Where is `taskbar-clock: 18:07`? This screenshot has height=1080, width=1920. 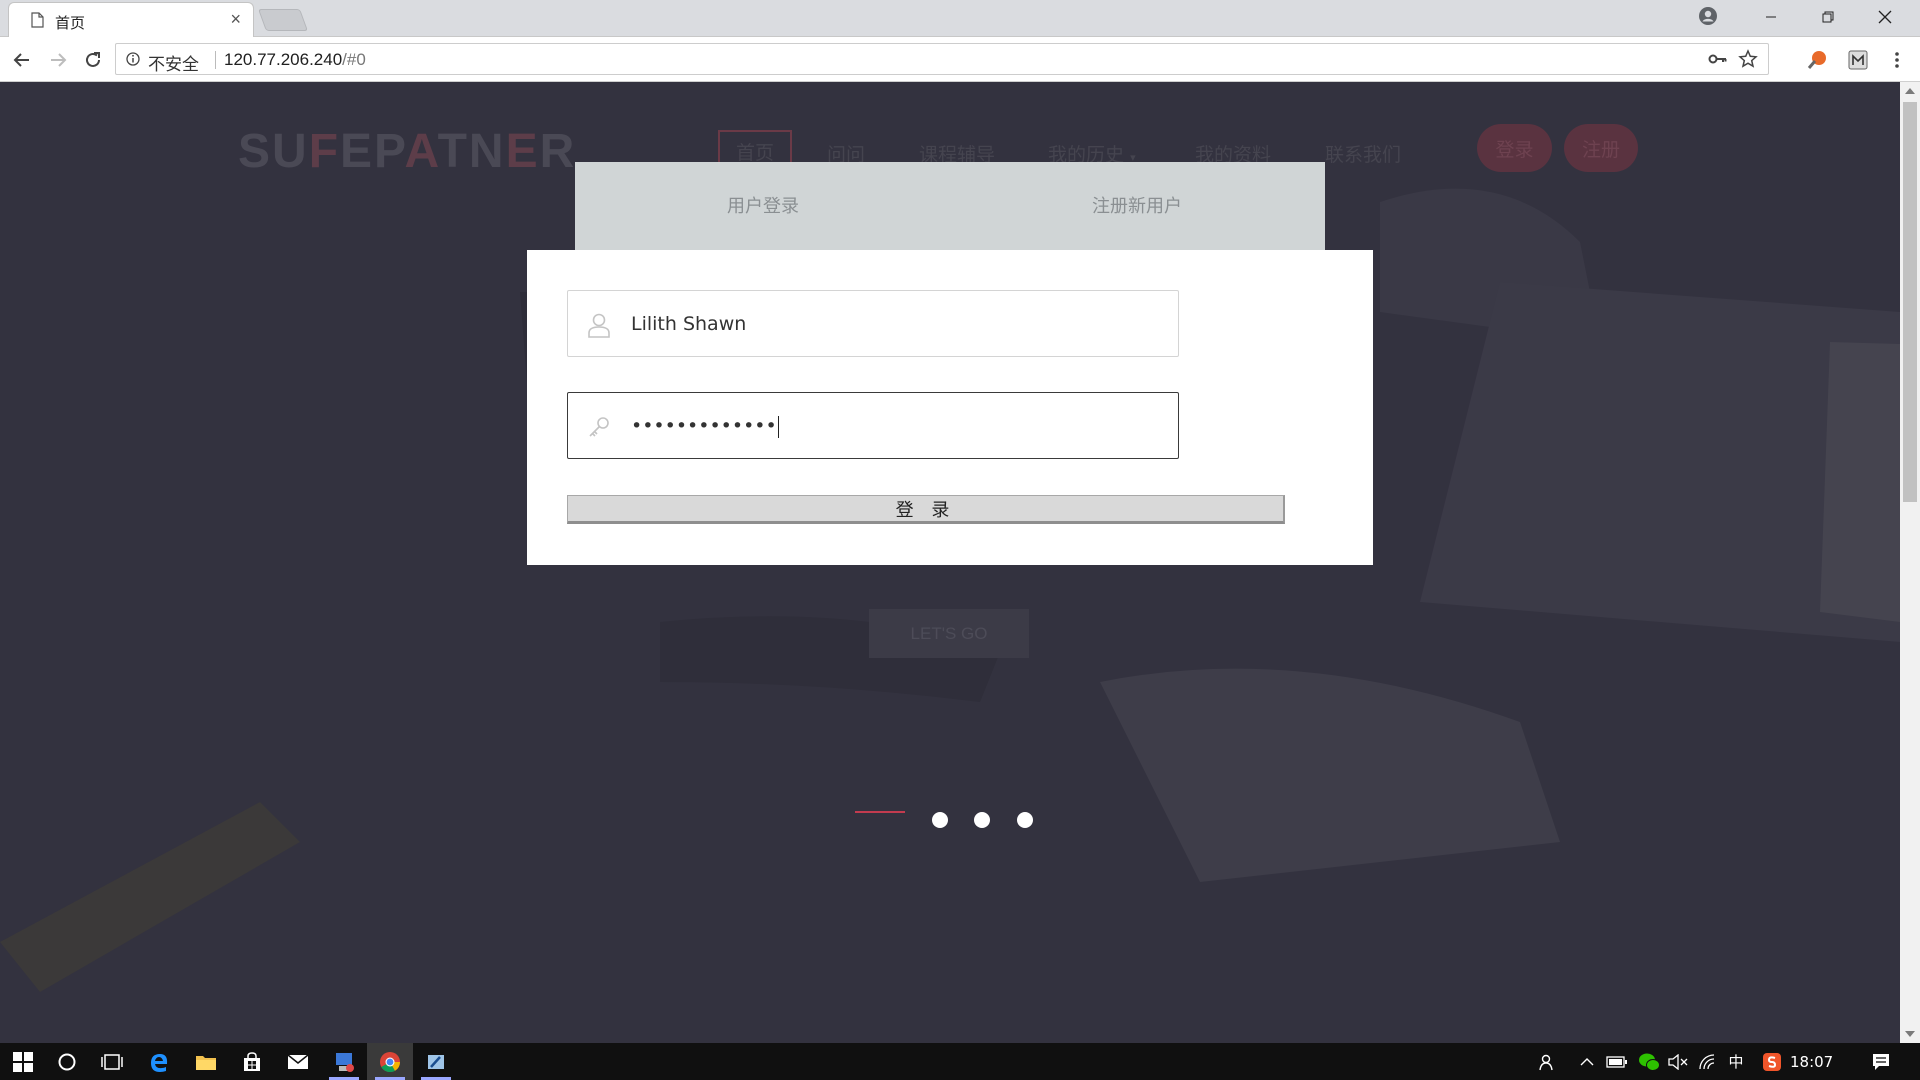 taskbar-clock: 18:07 is located at coordinates (1811, 1062).